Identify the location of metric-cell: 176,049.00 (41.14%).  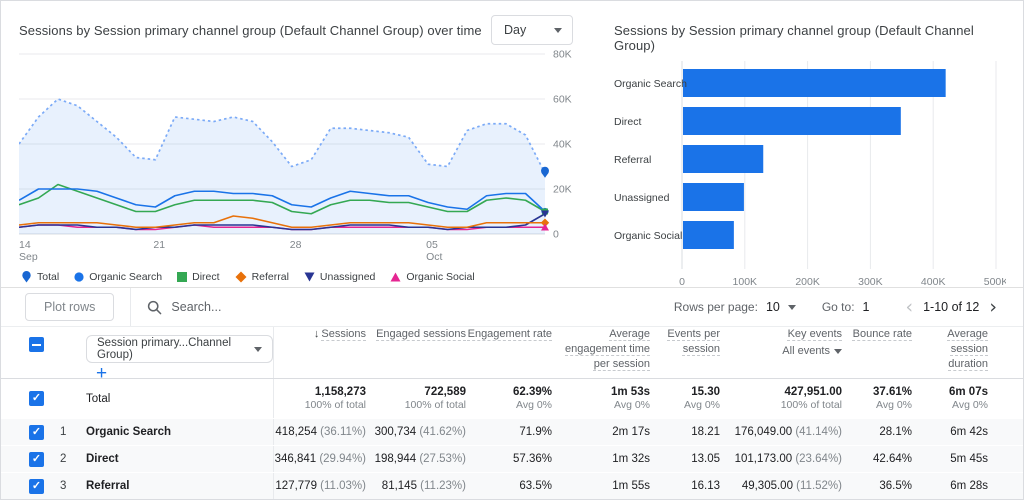
(788, 432).